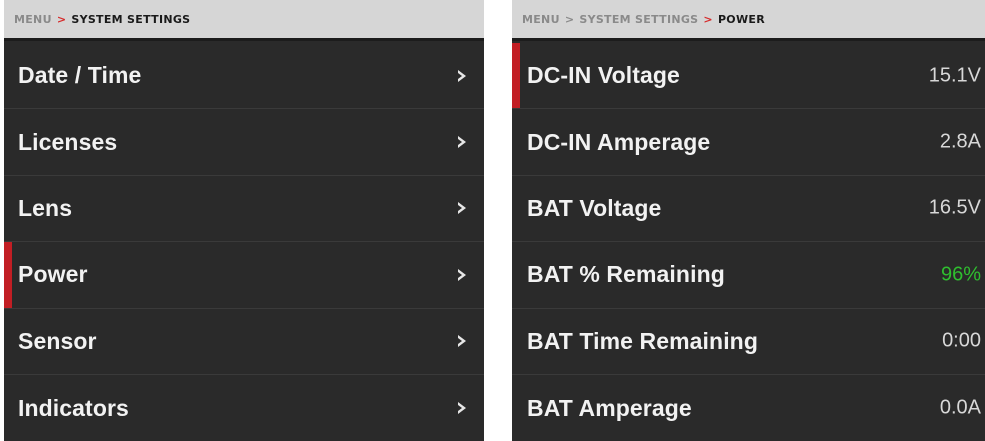 Image resolution: width=985 pixels, height=441 pixels. I want to click on breadcrumb: MENU > SYSTEM SETTINGS > POWER, so click(748, 20).